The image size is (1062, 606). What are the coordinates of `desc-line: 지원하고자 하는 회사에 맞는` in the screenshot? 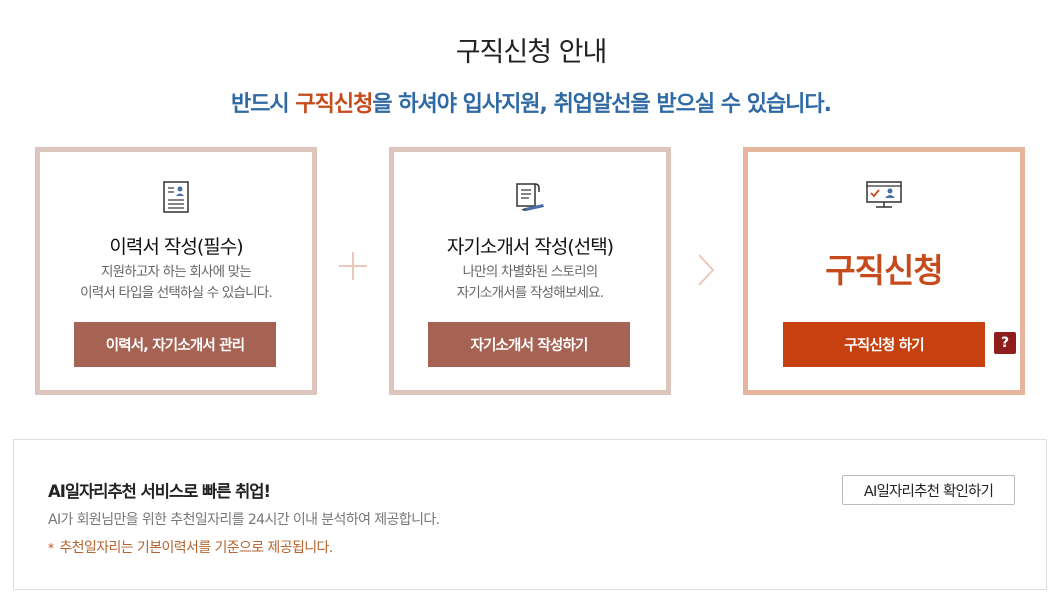 It's located at (176, 272).